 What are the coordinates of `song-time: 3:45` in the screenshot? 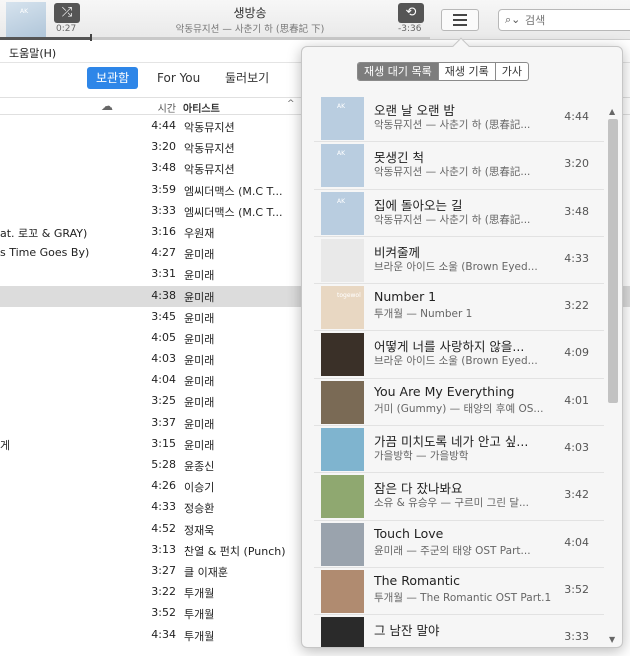 It's located at (163, 316).